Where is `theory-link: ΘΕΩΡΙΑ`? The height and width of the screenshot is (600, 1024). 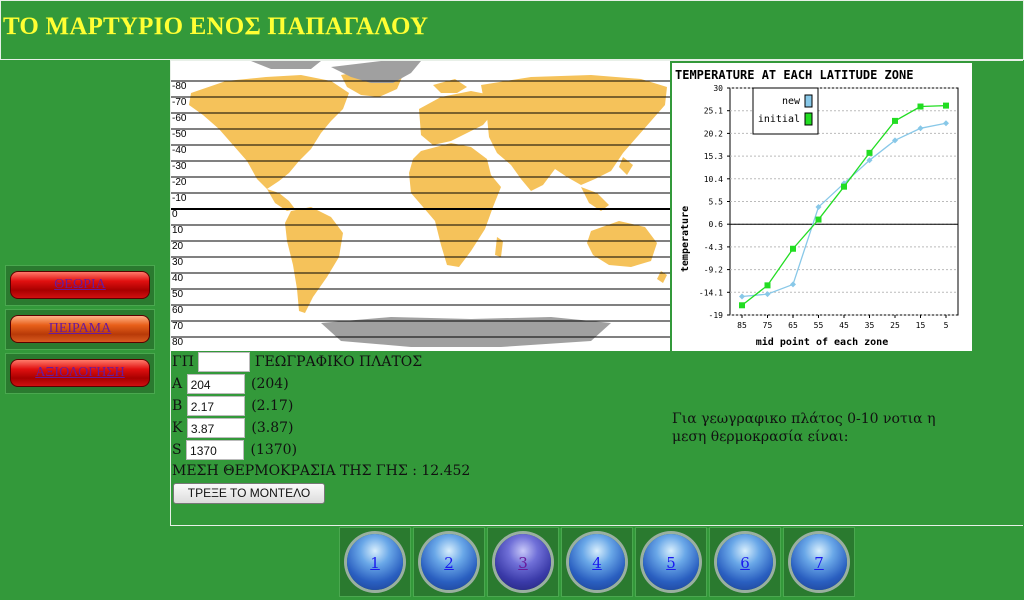 theory-link: ΘΕΩΡΙΑ is located at coordinates (80, 285).